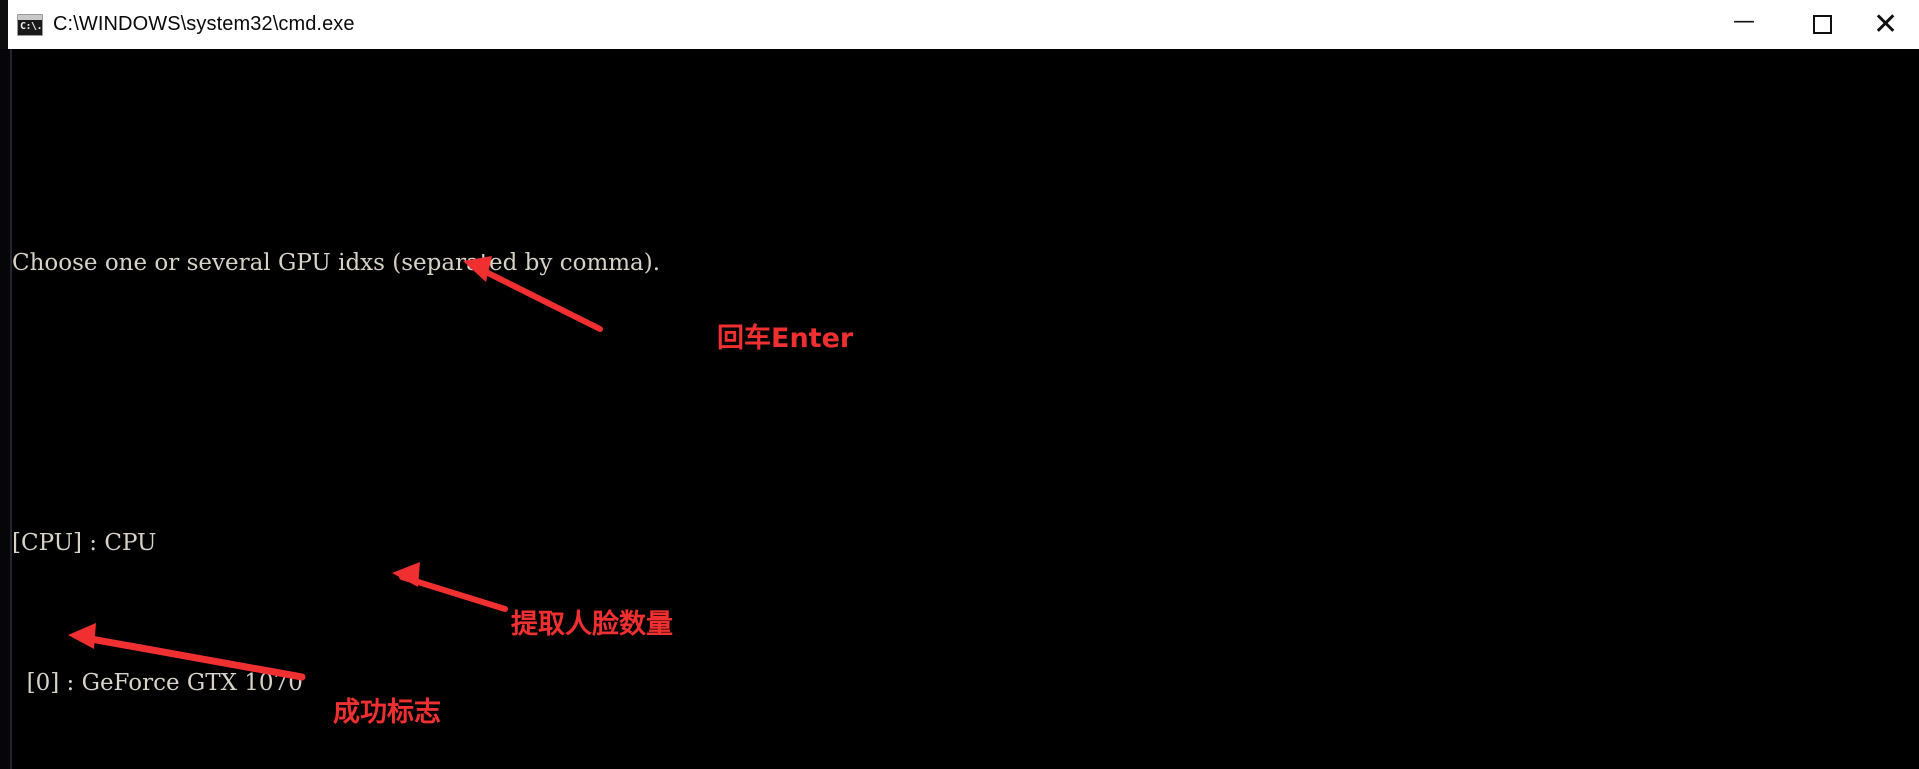 The height and width of the screenshot is (769, 1919). What do you see at coordinates (5, 409) in the screenshot?
I see `console-left-gutter` at bounding box center [5, 409].